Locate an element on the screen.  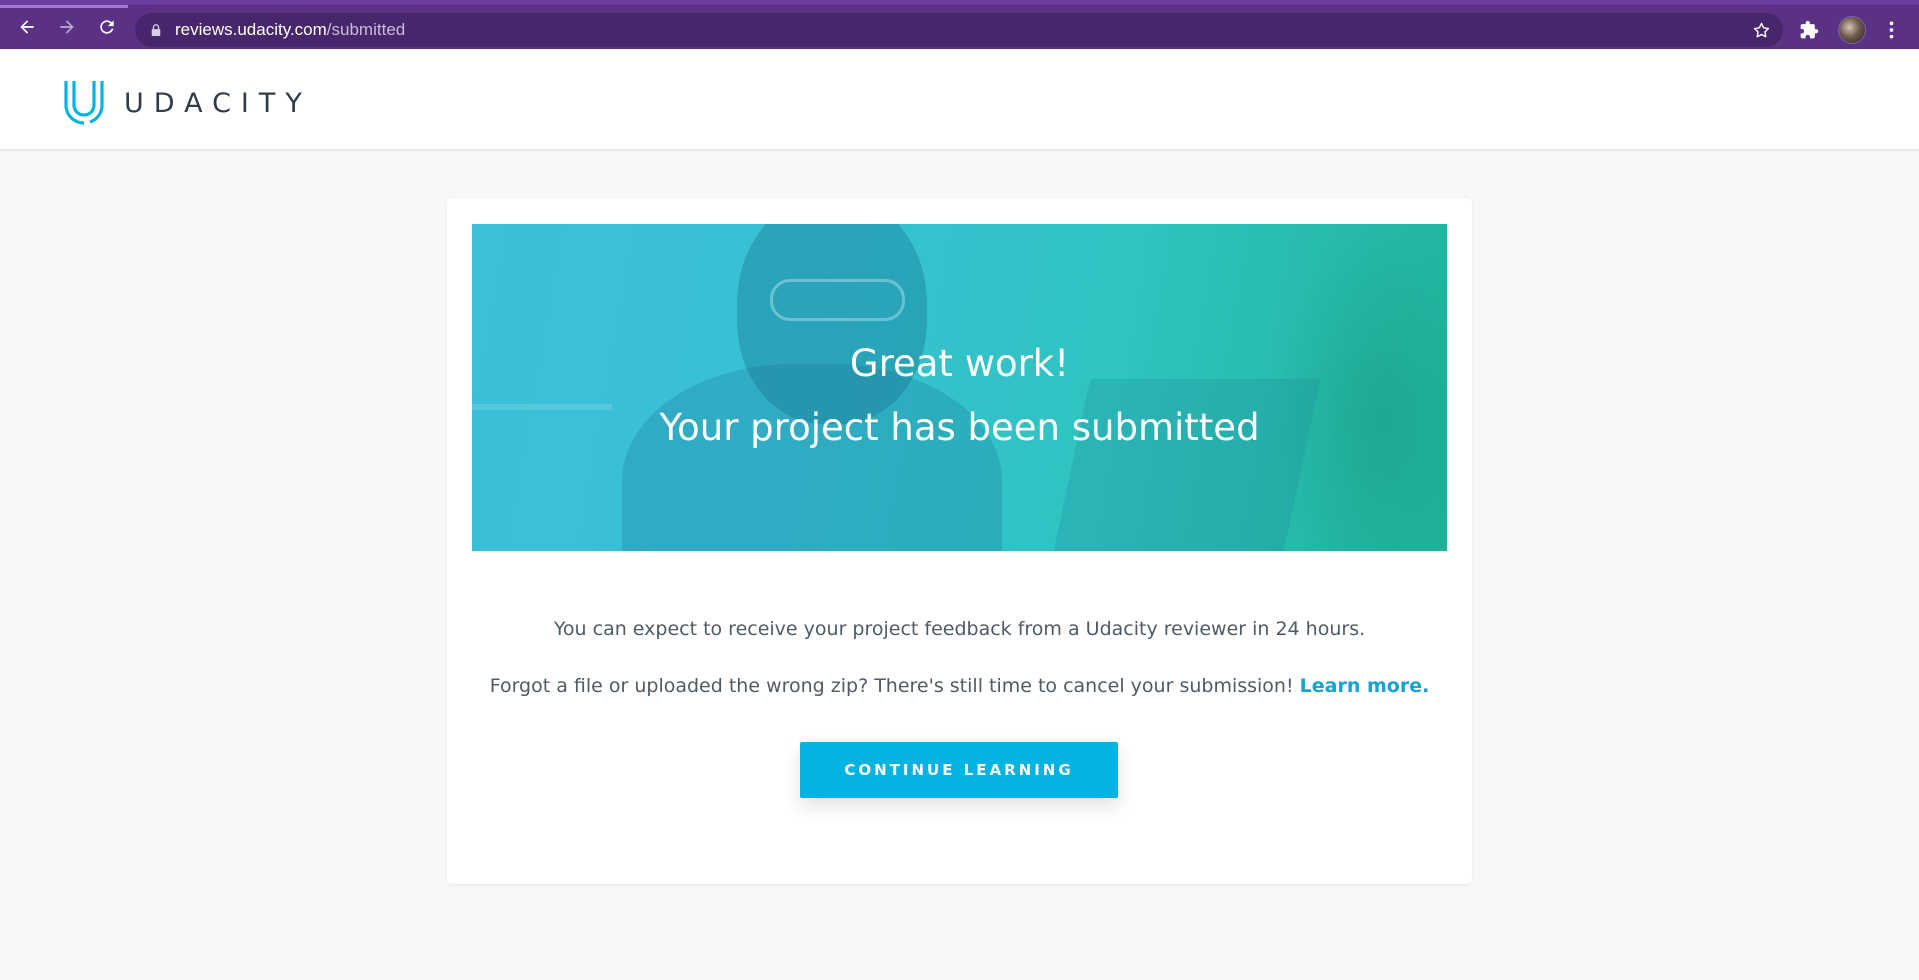
extensions-puzzle-icon is located at coordinates (1809, 30).